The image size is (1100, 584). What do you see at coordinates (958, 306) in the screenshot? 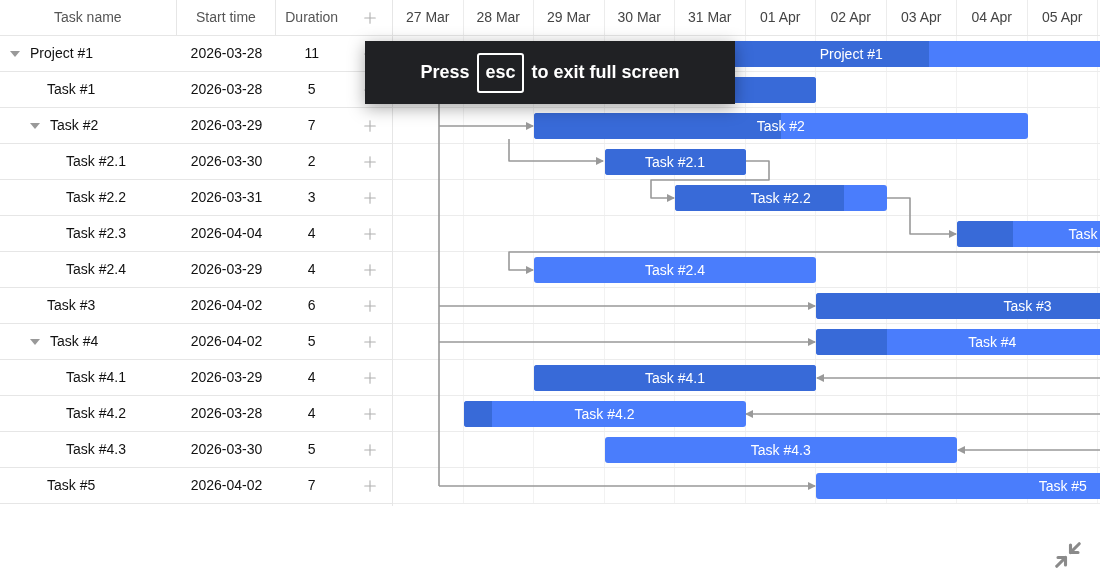
I see `task-bar: Task #3` at bounding box center [958, 306].